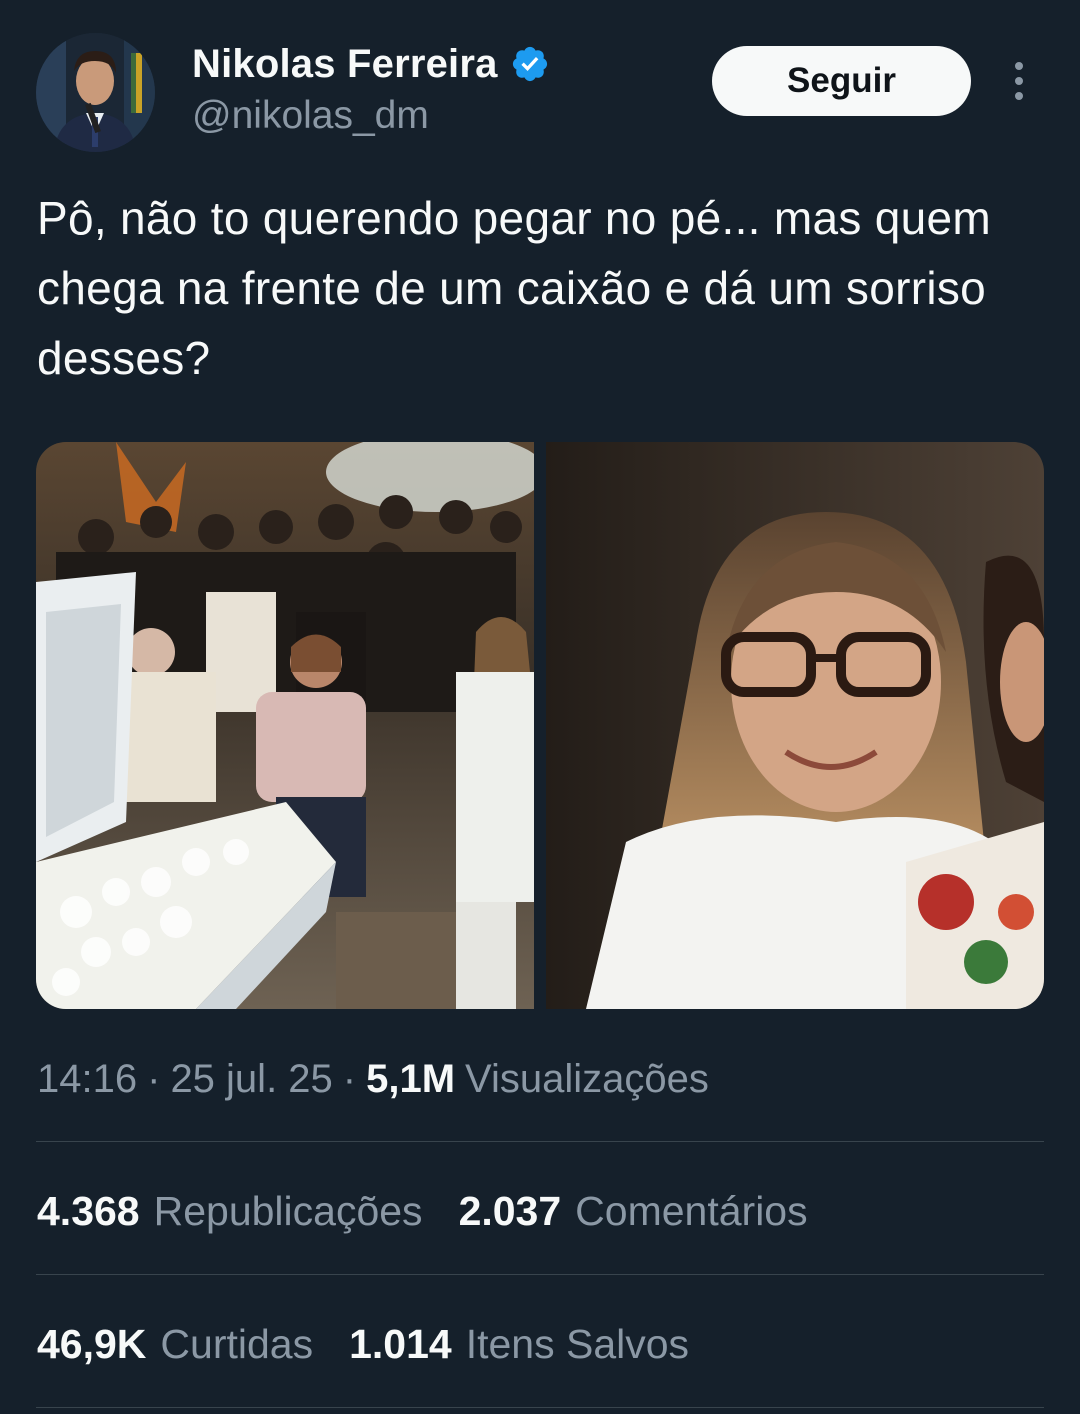 This screenshot has width=1080, height=1414. What do you see at coordinates (237, 1343) in the screenshot?
I see `likes-label: Curtidas` at bounding box center [237, 1343].